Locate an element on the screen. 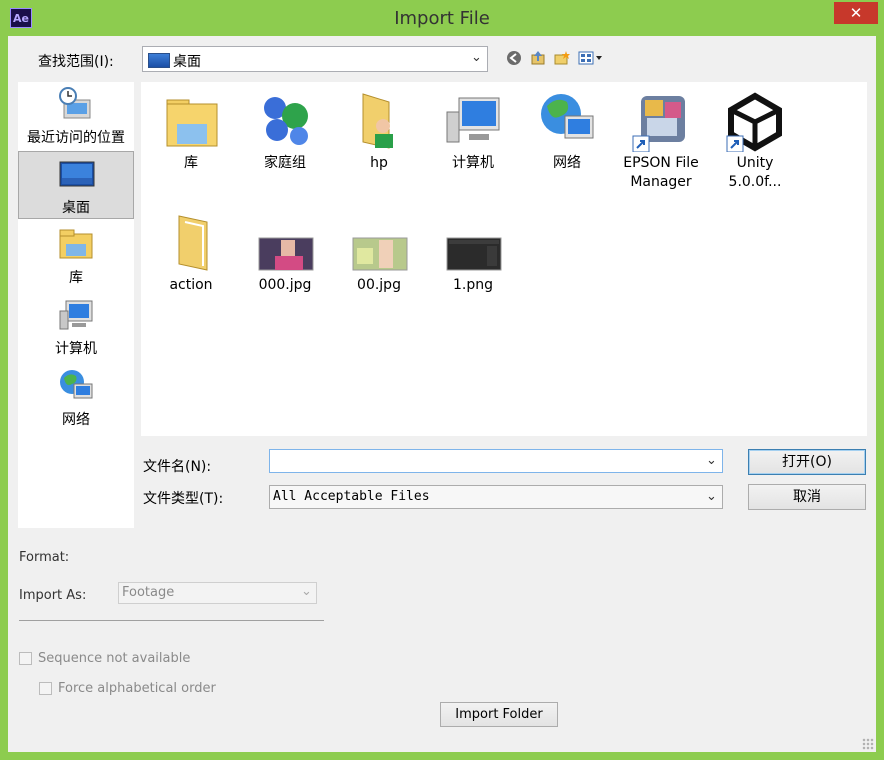 This screenshot has height=760, width=884. open-button: 打开(O) is located at coordinates (807, 462).